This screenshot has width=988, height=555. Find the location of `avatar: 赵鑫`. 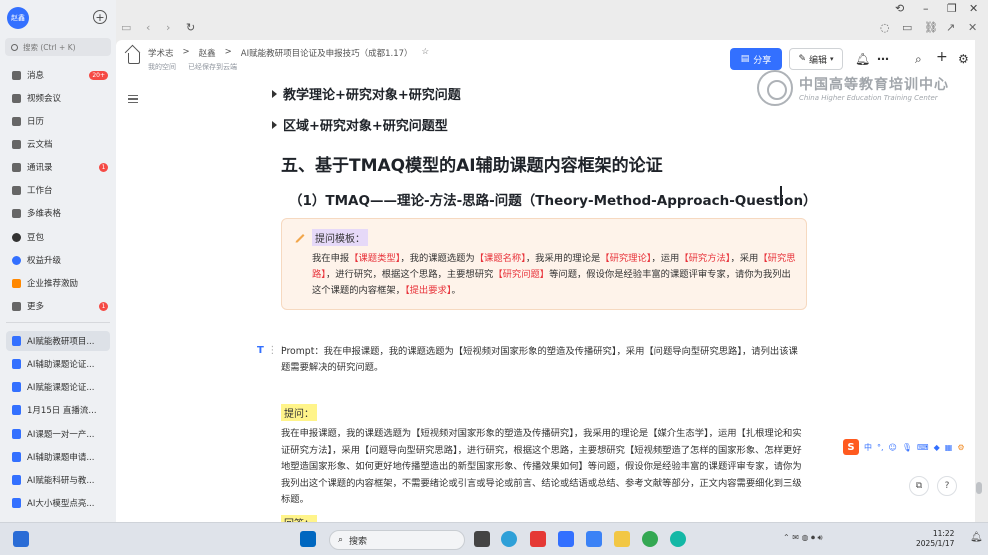

avatar: 赵鑫 is located at coordinates (18, 18).